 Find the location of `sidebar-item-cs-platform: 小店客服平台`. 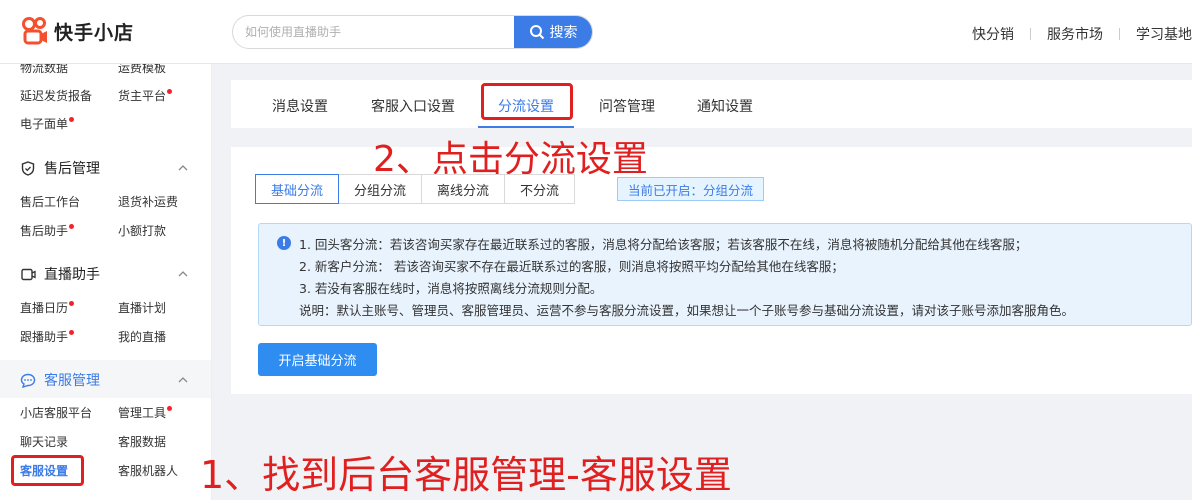

sidebar-item-cs-platform: 小店客服平台 is located at coordinates (56, 412).